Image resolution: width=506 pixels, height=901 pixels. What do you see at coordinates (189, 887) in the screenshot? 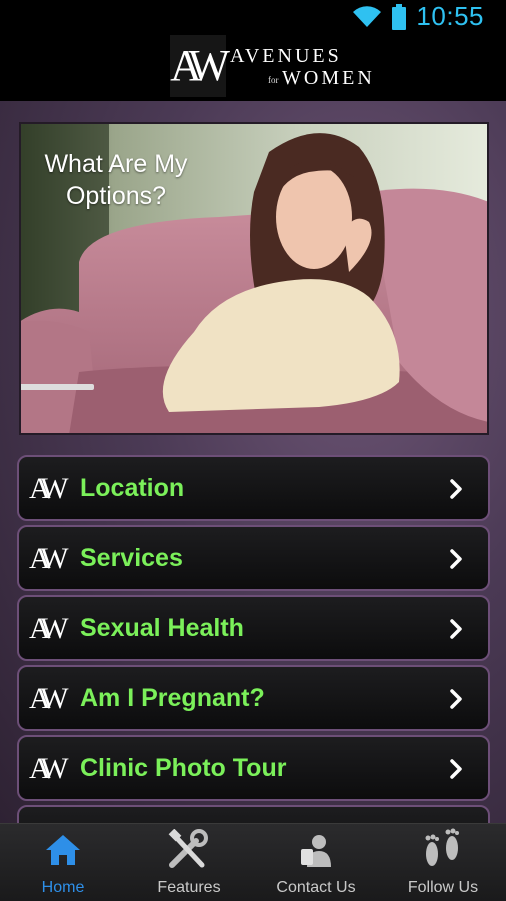
I see `tab-label: Features` at bounding box center [189, 887].